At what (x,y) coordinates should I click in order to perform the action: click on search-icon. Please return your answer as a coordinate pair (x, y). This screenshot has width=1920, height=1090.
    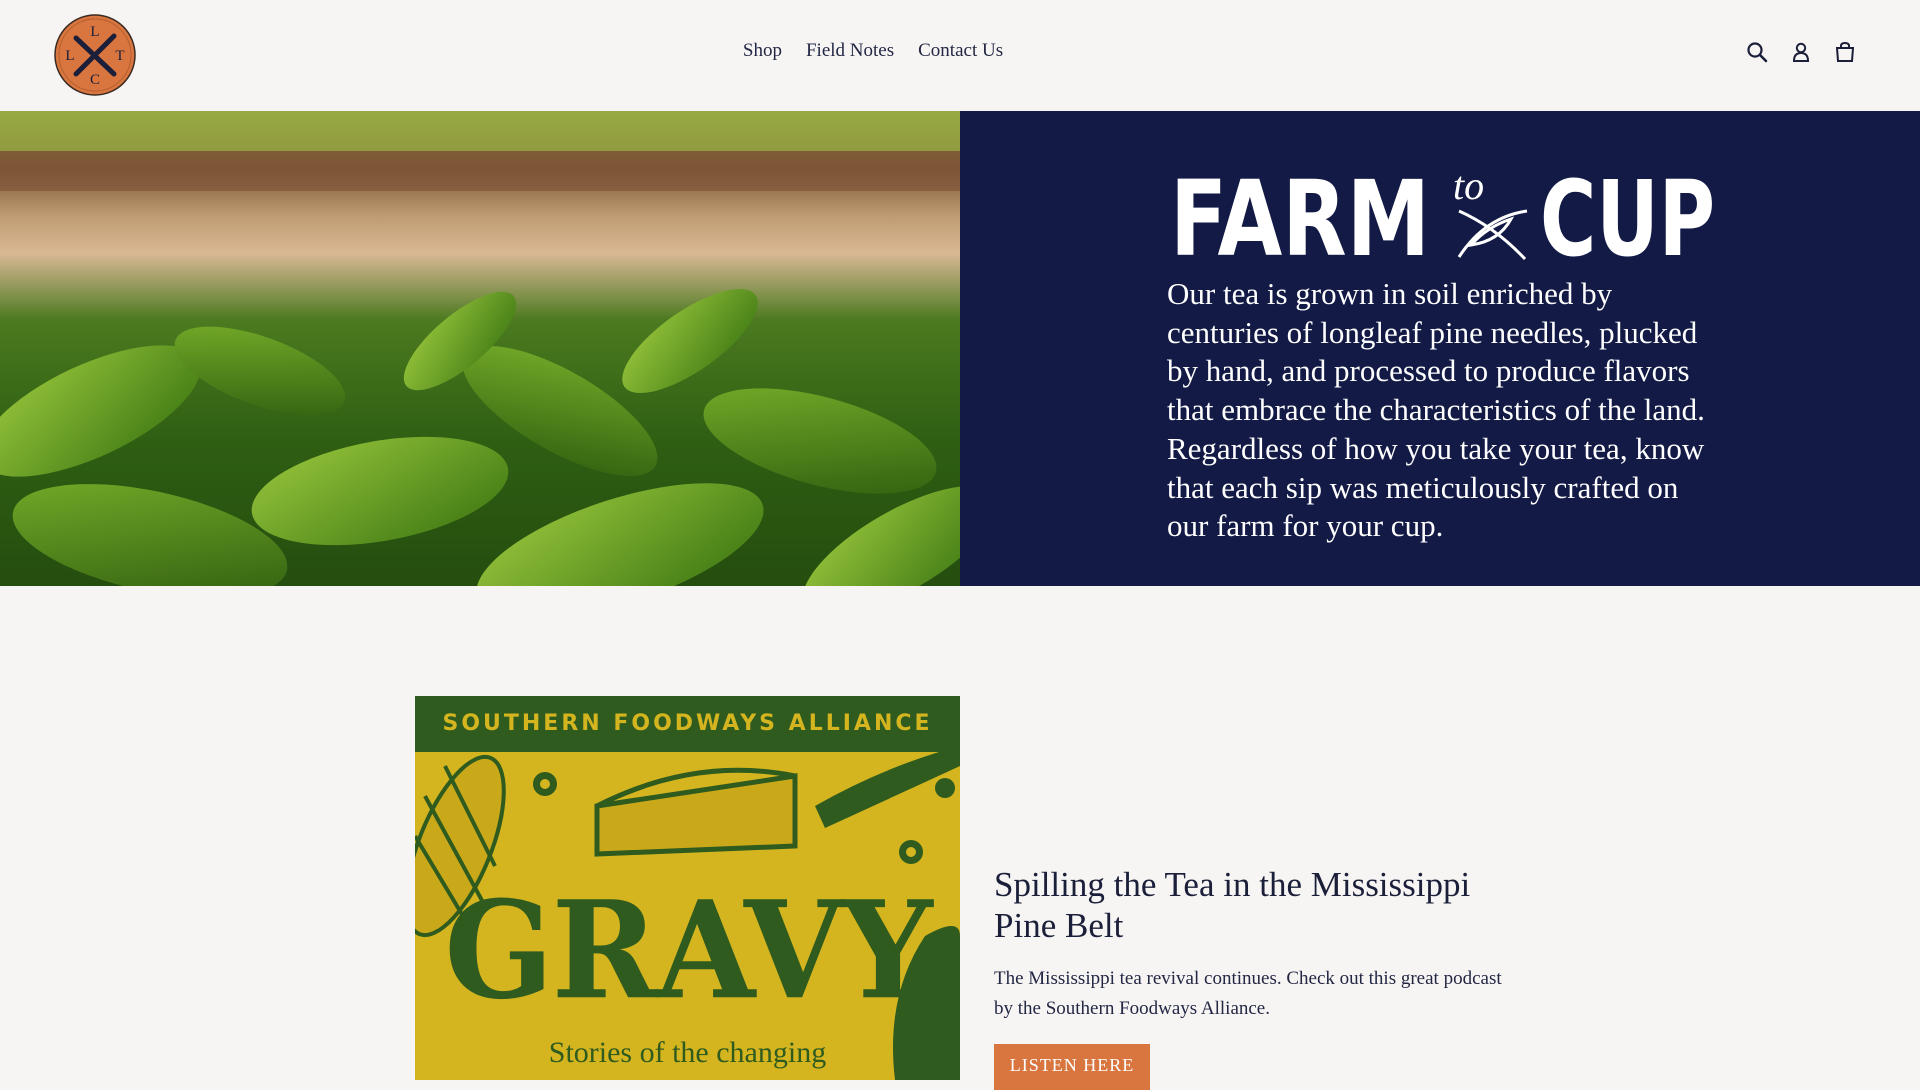
    Looking at the image, I should click on (1757, 52).